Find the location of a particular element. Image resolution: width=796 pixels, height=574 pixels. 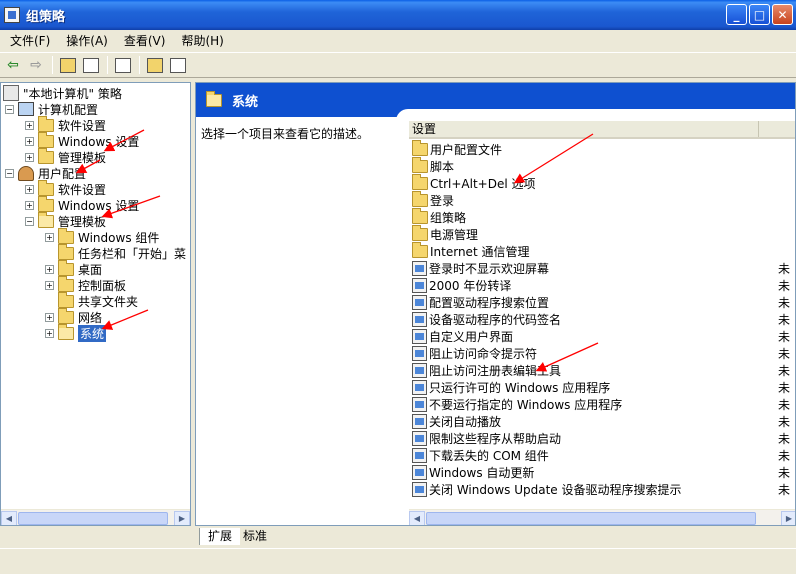

show-hide-action-pane-icon is located at coordinates (178, 65).